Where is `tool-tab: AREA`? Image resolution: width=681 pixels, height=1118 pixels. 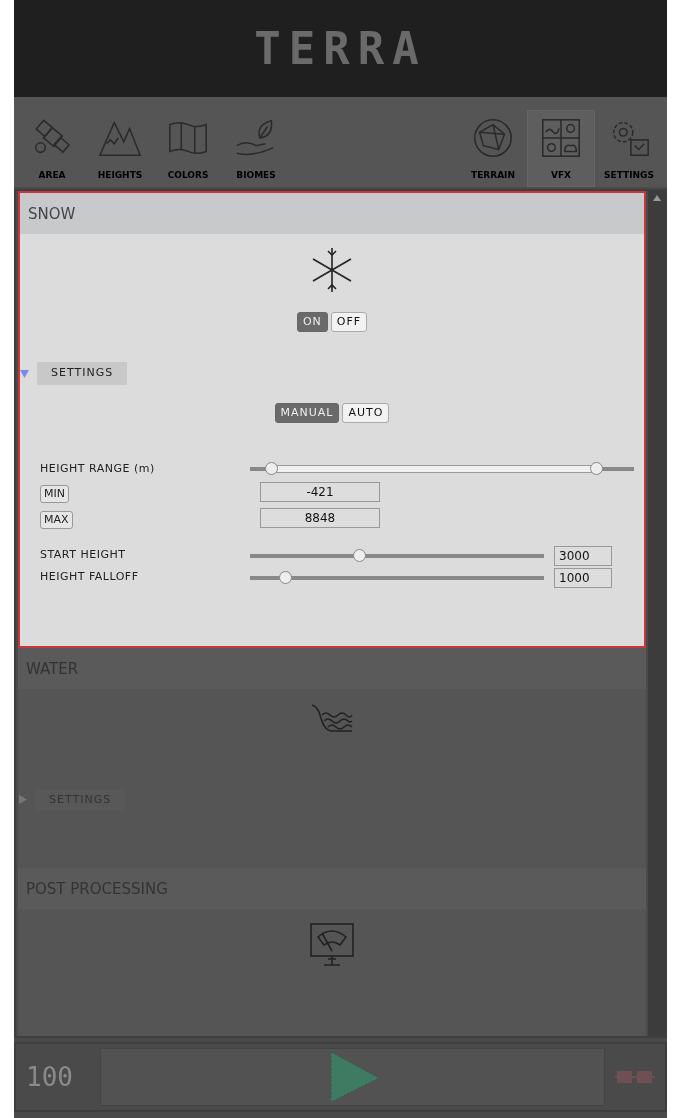
tool-tab: AREA is located at coordinates (52, 148).